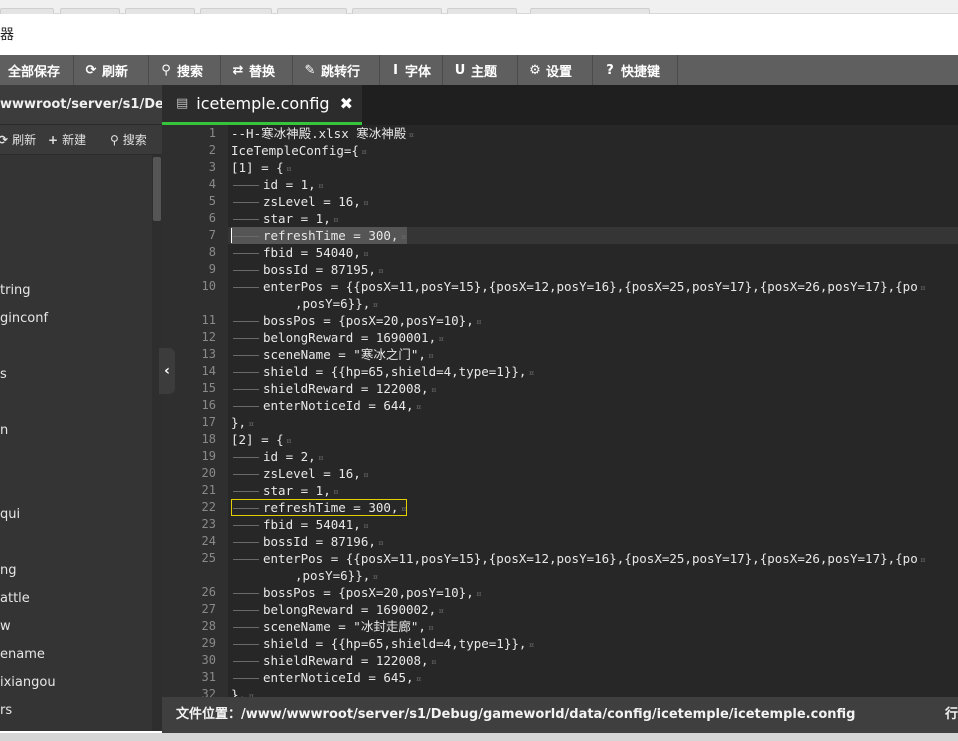  I want to click on line-number: 30, so click(208, 660).